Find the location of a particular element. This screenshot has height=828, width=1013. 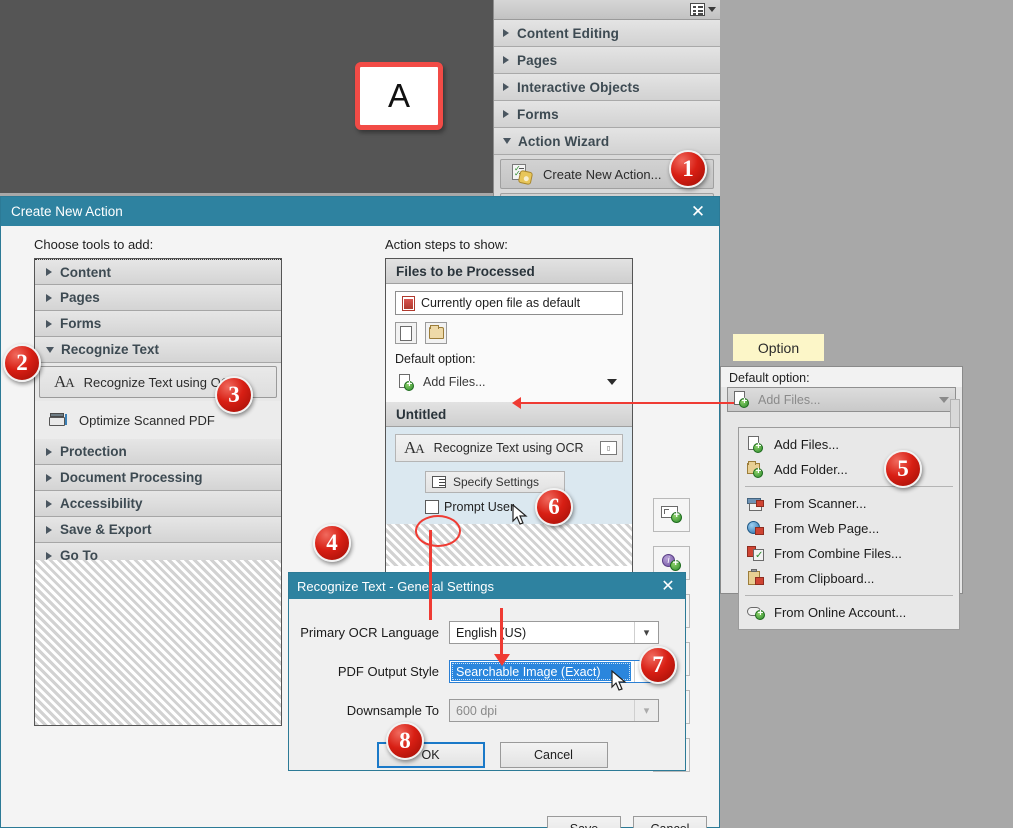

tool-group-label: Protection is located at coordinates (93, 451).